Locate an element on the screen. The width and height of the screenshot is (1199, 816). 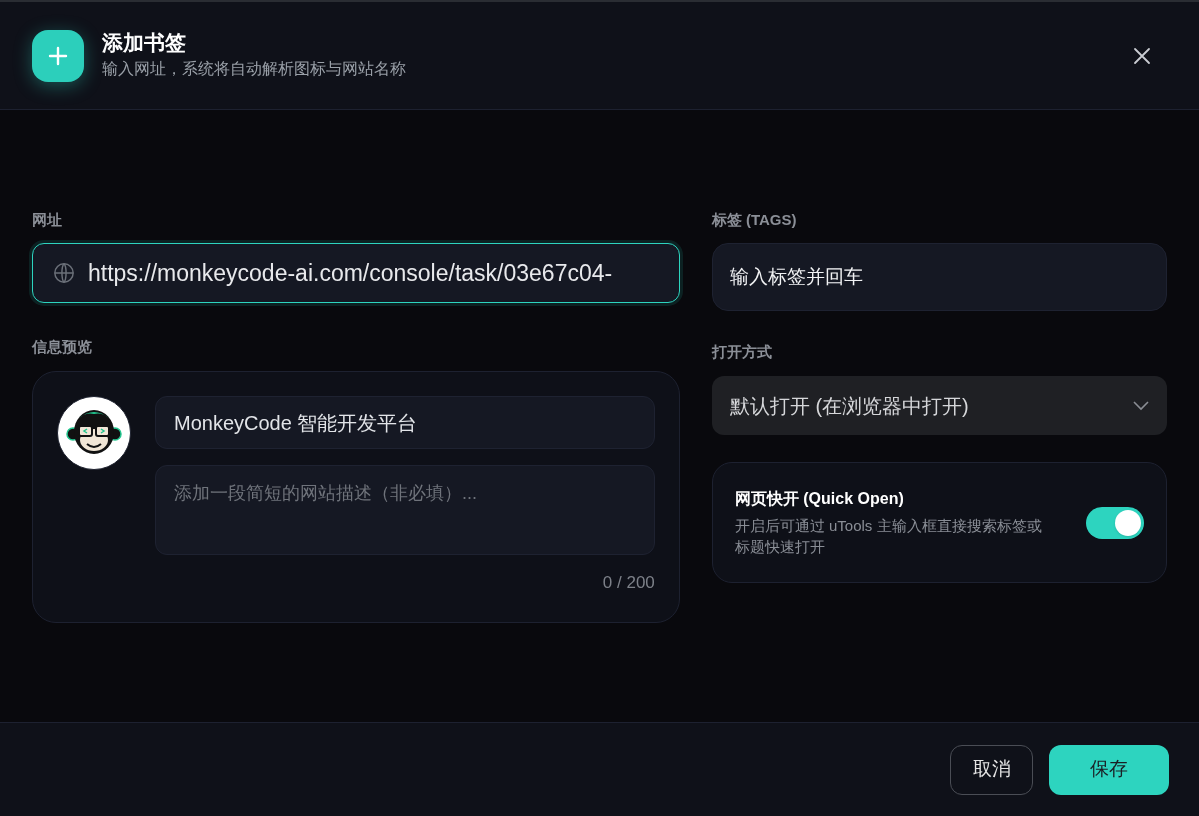
save-button: 保存 is located at coordinates (1109, 769).